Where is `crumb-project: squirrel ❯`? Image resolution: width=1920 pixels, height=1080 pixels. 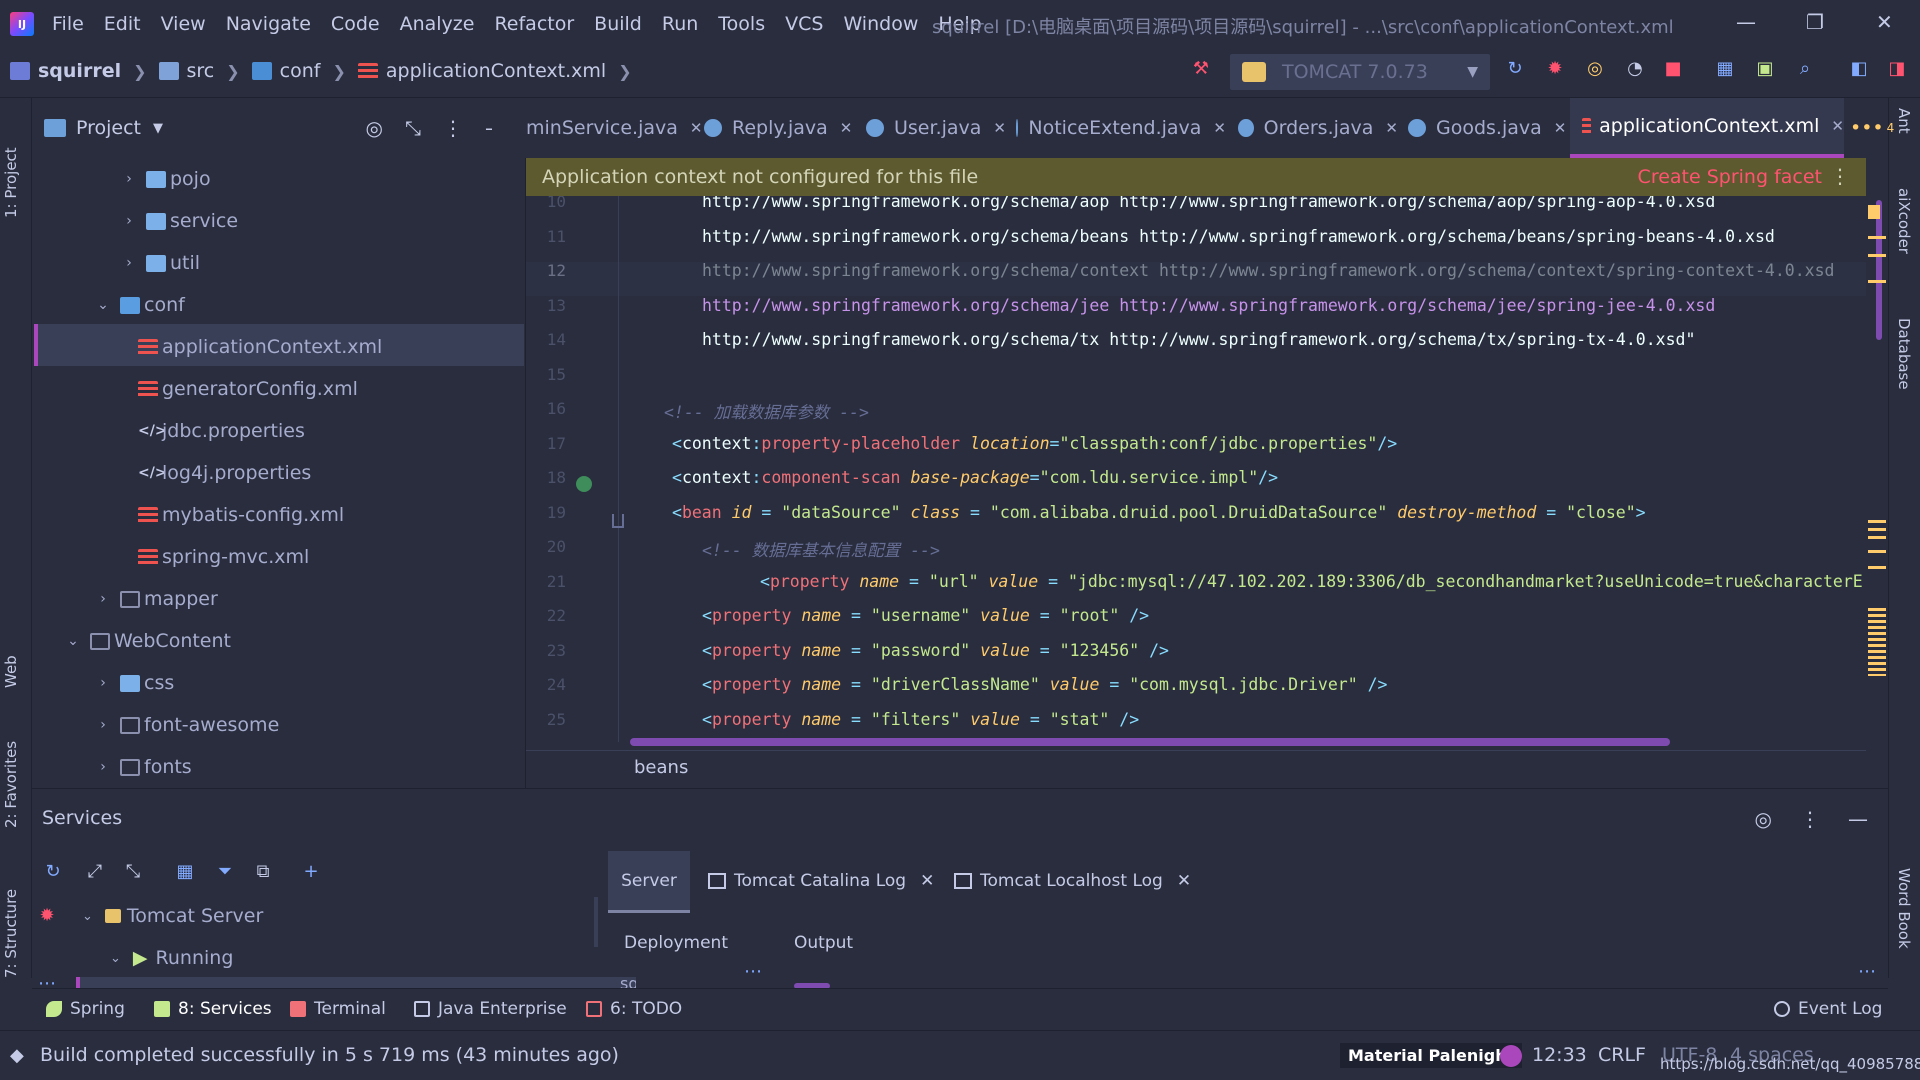
crumb-project: squirrel ❯ is located at coordinates (84, 71).